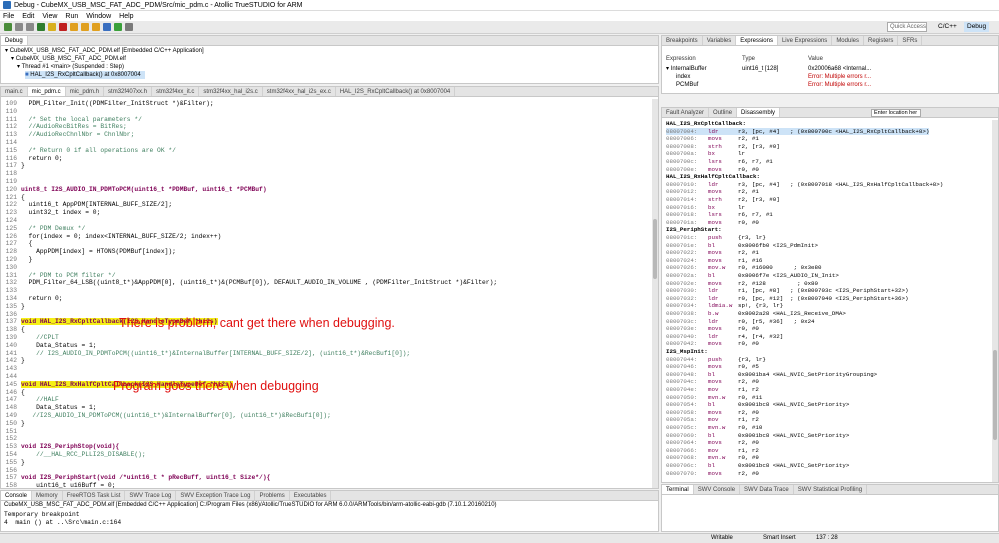 This screenshot has width=999, height=543. What do you see at coordinates (723, 147) in the screenshot?
I see `disassembly-line: 08007008: strh r2, [r3, #0]` at bounding box center [723, 147].